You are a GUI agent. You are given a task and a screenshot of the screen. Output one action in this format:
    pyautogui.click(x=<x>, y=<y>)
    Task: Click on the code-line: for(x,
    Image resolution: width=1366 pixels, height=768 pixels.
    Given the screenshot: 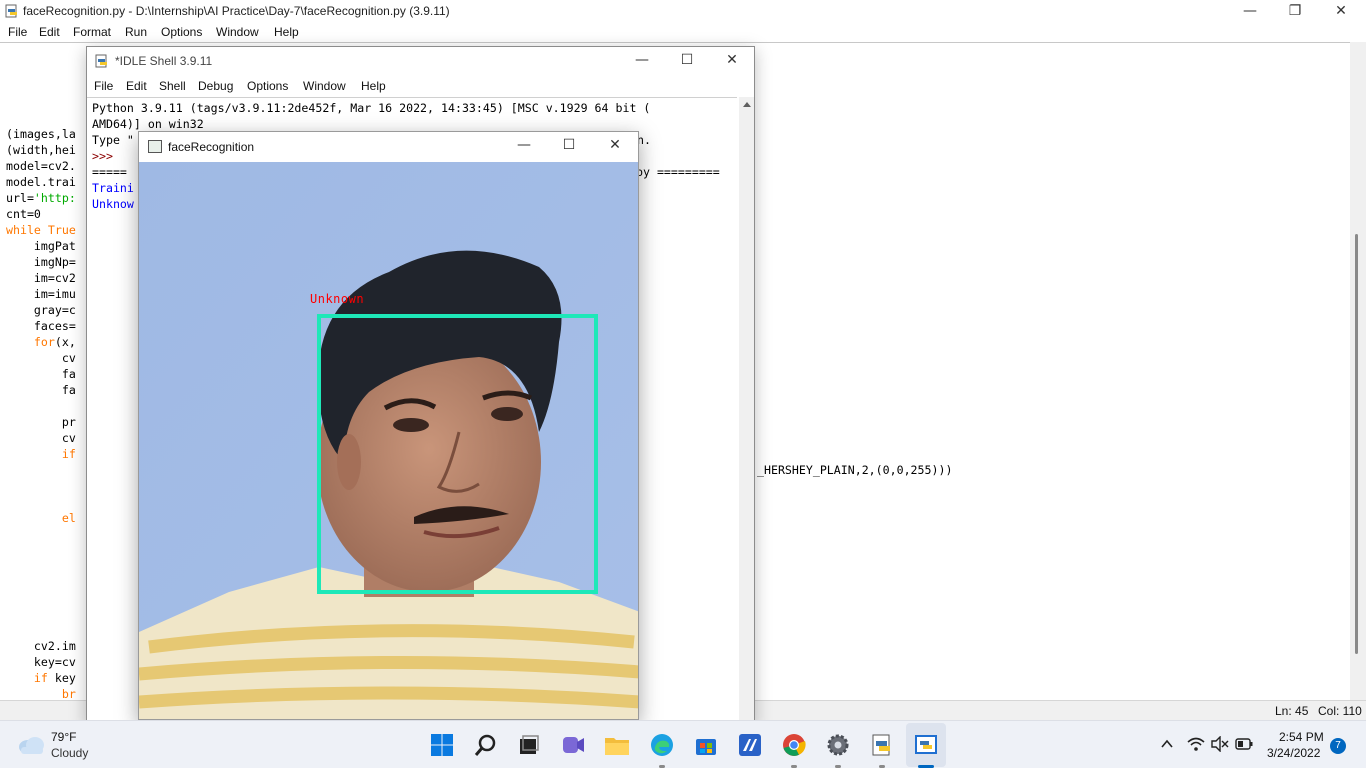 What is the action you would take?
    pyautogui.click(x=41, y=342)
    